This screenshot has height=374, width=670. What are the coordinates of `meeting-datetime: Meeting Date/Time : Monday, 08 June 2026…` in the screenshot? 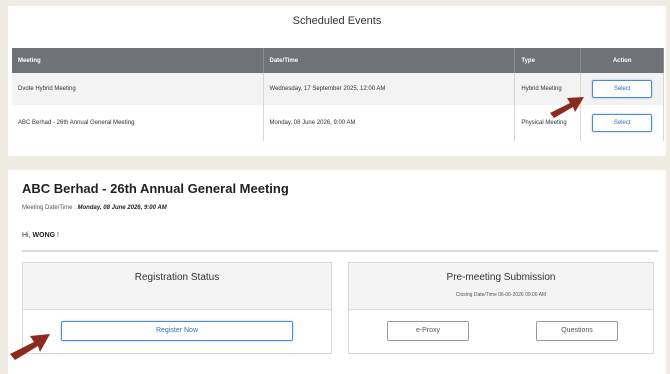 It's located at (94, 208).